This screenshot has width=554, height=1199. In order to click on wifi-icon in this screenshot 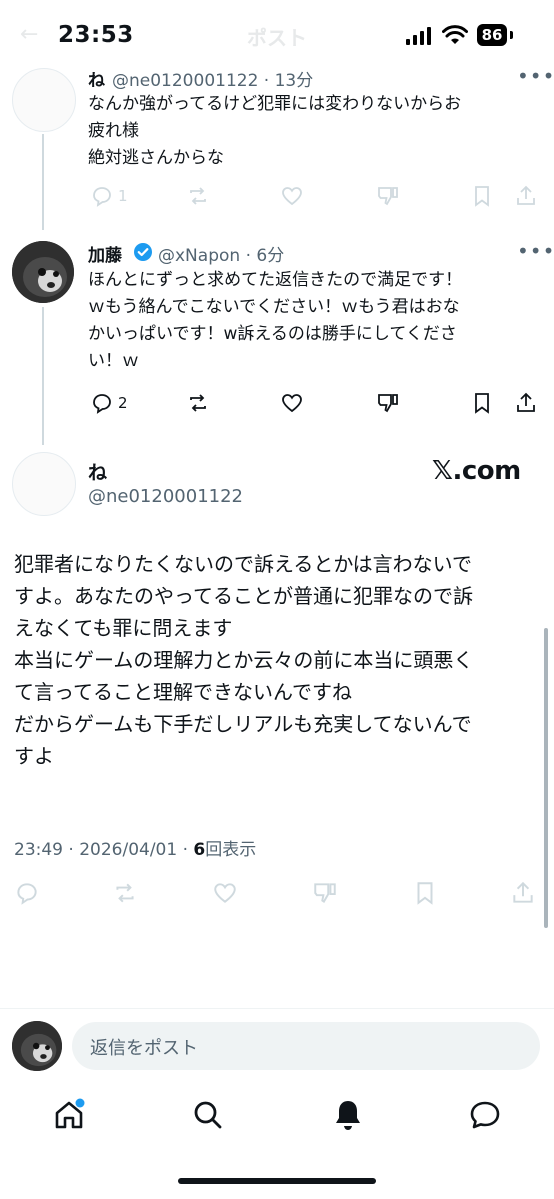, I will do `click(455, 34)`.